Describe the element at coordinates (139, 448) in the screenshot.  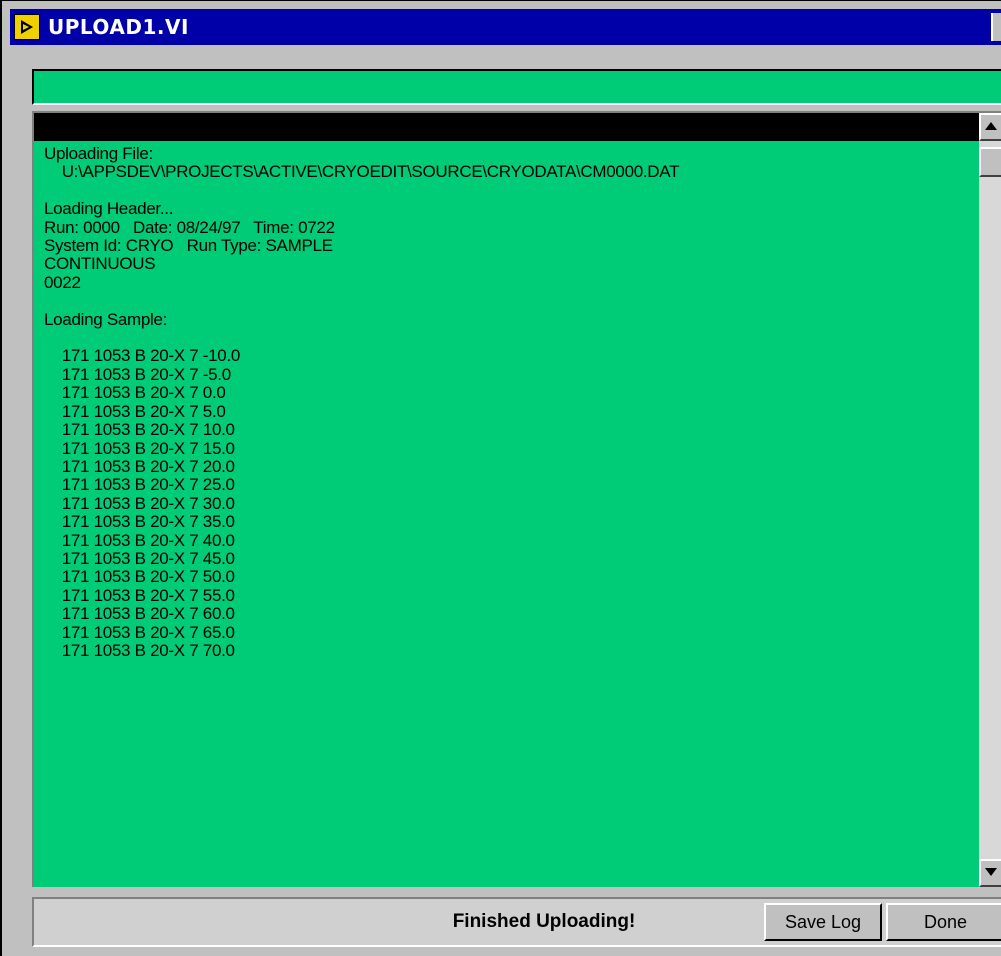
I see `log-line: 171 1053 B 20-X 7 15.0` at that location.